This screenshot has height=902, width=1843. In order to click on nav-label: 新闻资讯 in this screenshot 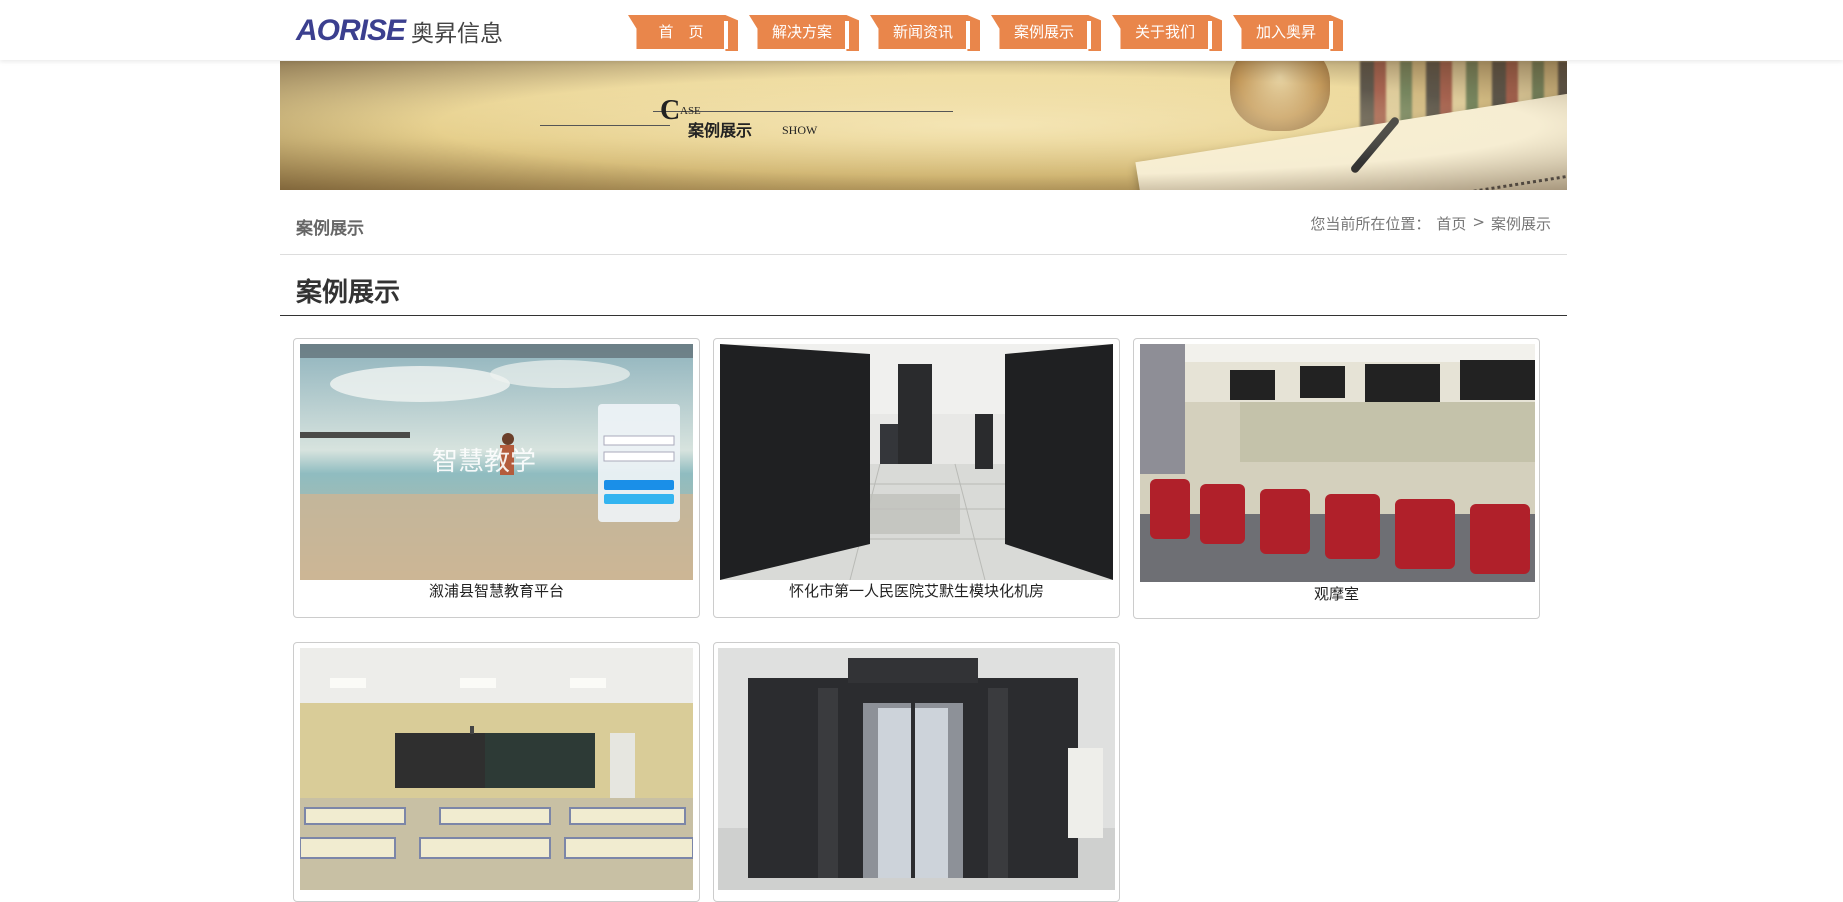, I will do `click(922, 32)`.